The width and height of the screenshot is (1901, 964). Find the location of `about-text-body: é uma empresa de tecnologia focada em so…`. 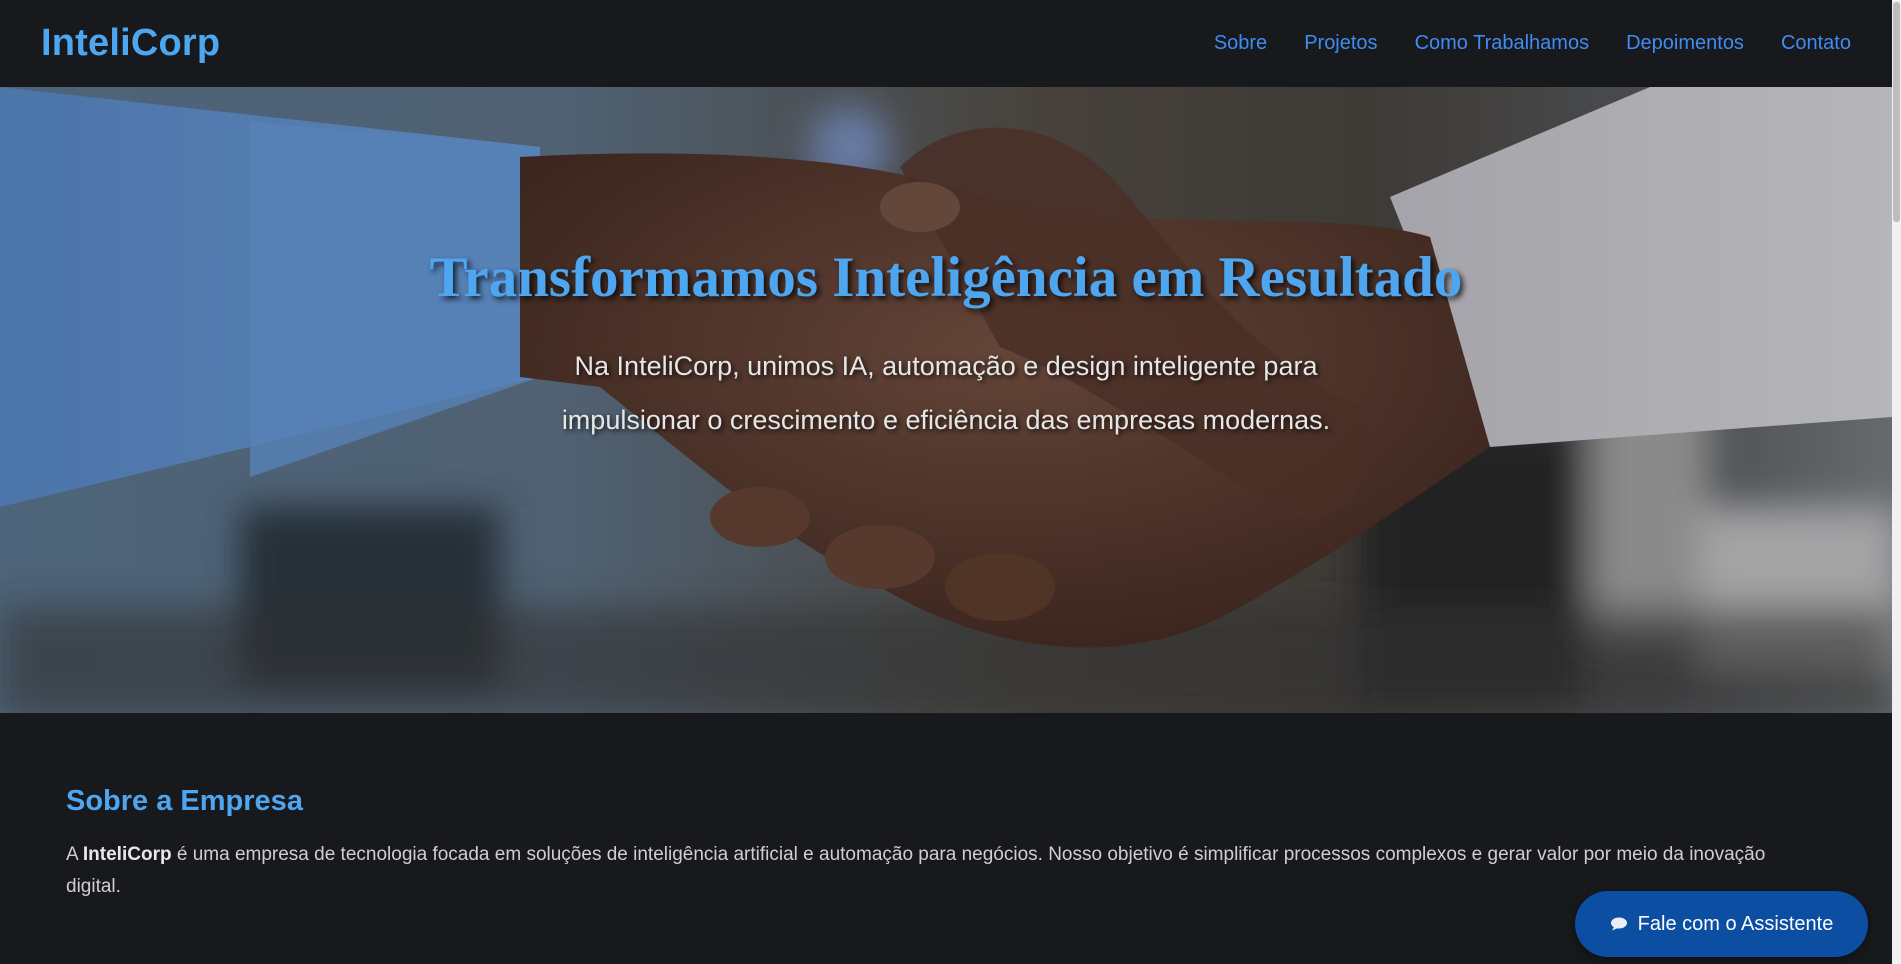

about-text-body: é uma empresa de tecnologia focada em so… is located at coordinates (916, 870).